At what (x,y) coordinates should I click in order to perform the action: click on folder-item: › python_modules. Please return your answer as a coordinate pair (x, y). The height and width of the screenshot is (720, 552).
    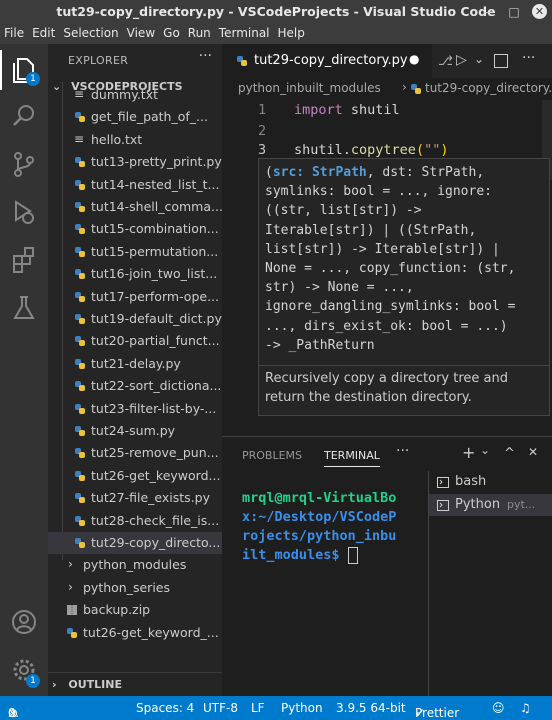
    Looking at the image, I should click on (135, 565).